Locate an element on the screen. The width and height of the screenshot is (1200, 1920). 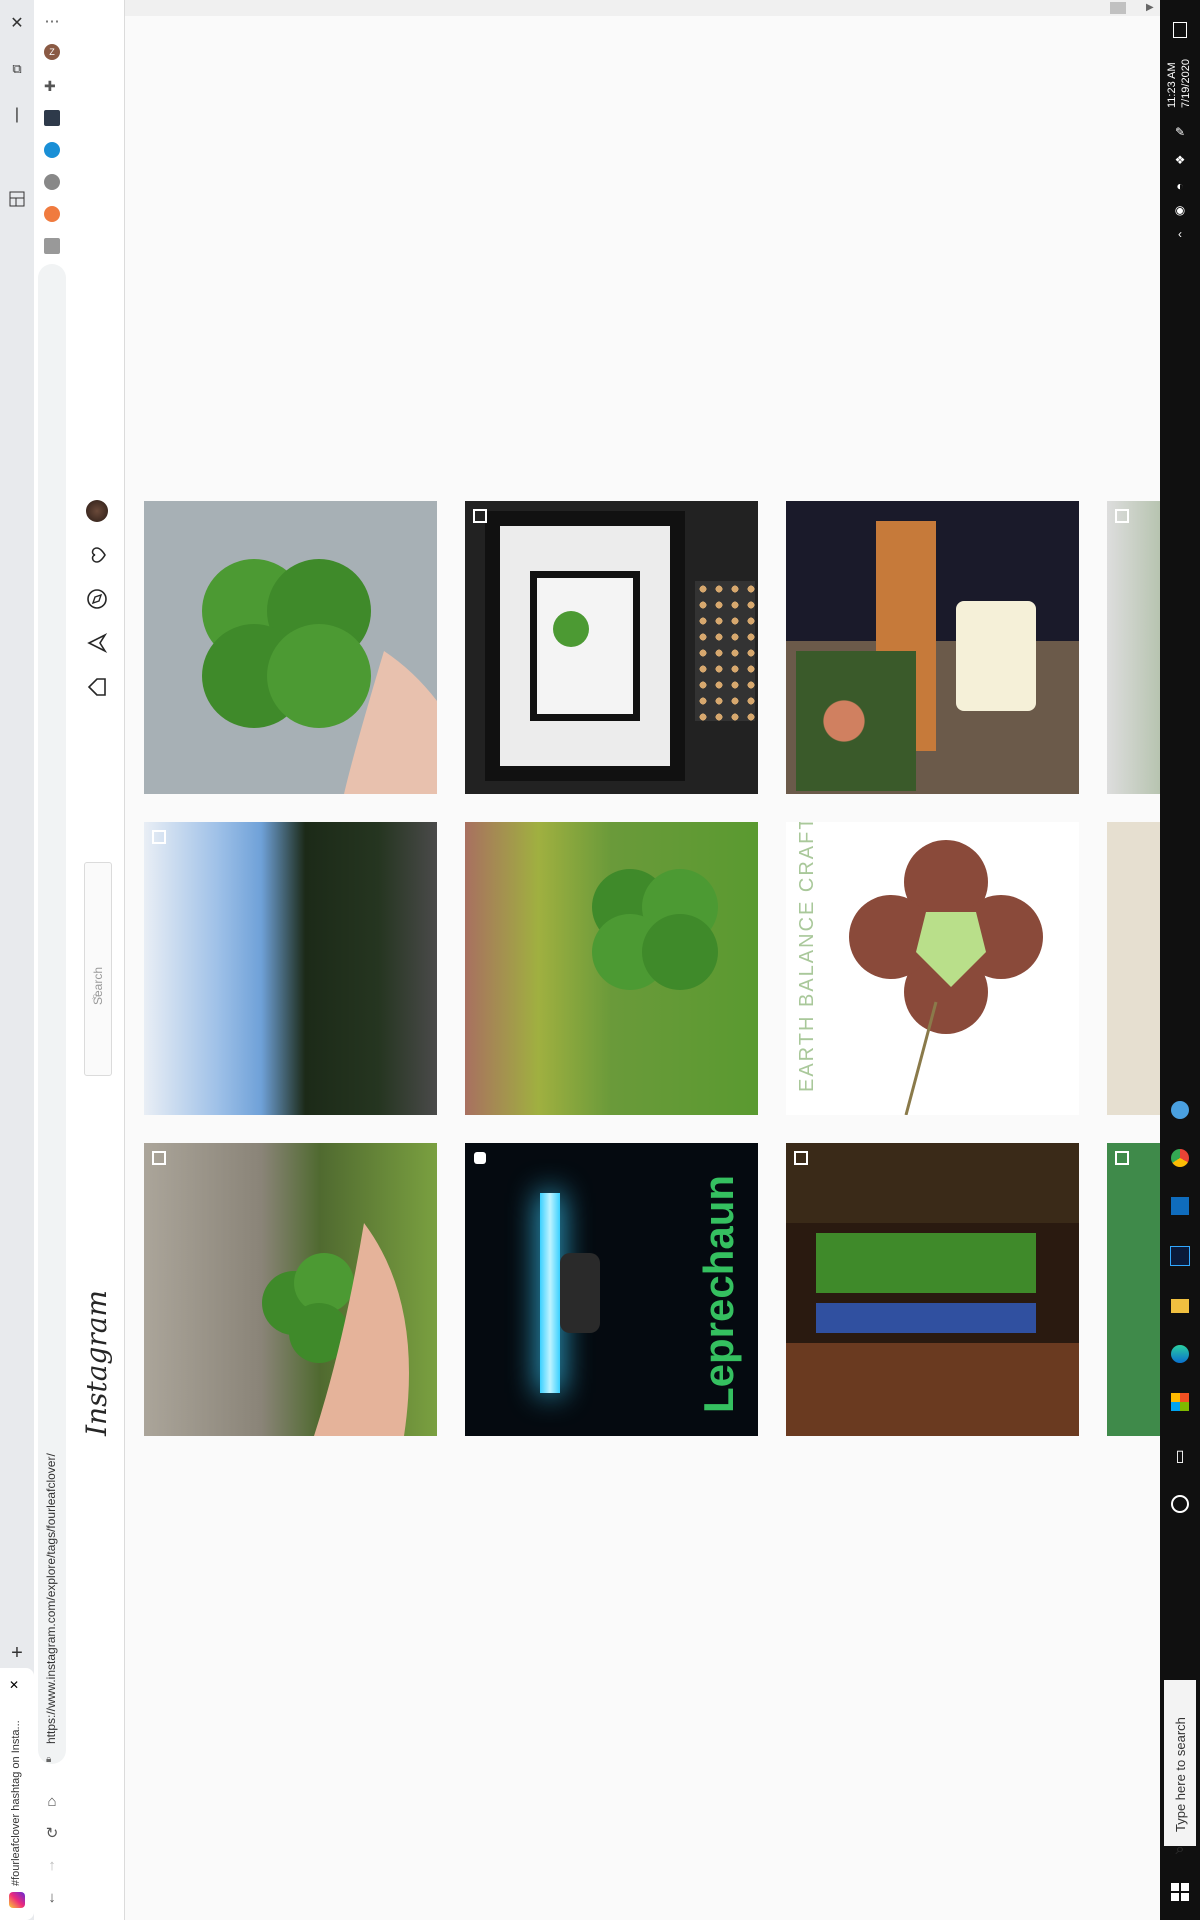
restore-window-button: ⧉ is located at coordinates (17, 69).